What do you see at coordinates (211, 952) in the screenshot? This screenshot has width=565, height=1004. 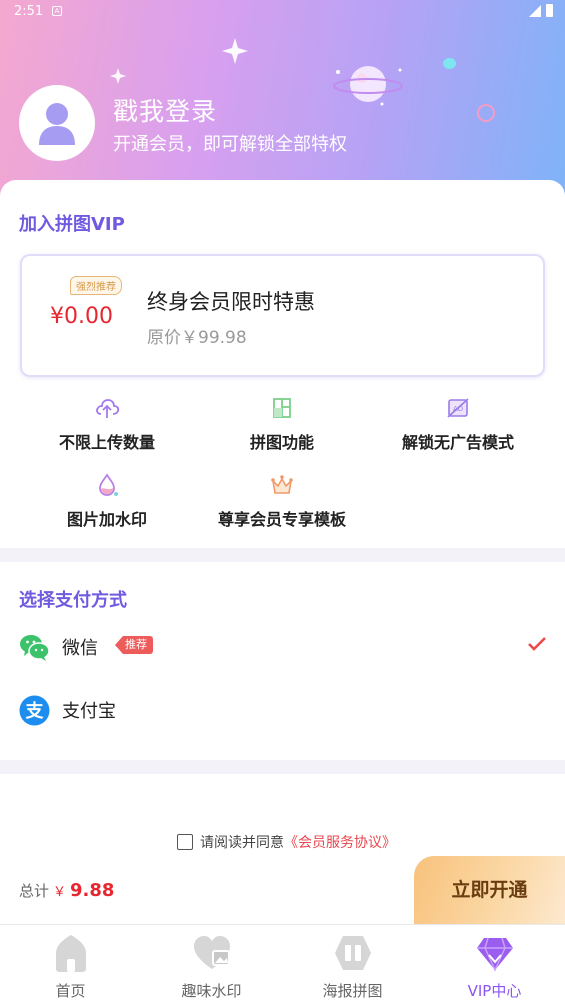 I see `heart-image-icon` at bounding box center [211, 952].